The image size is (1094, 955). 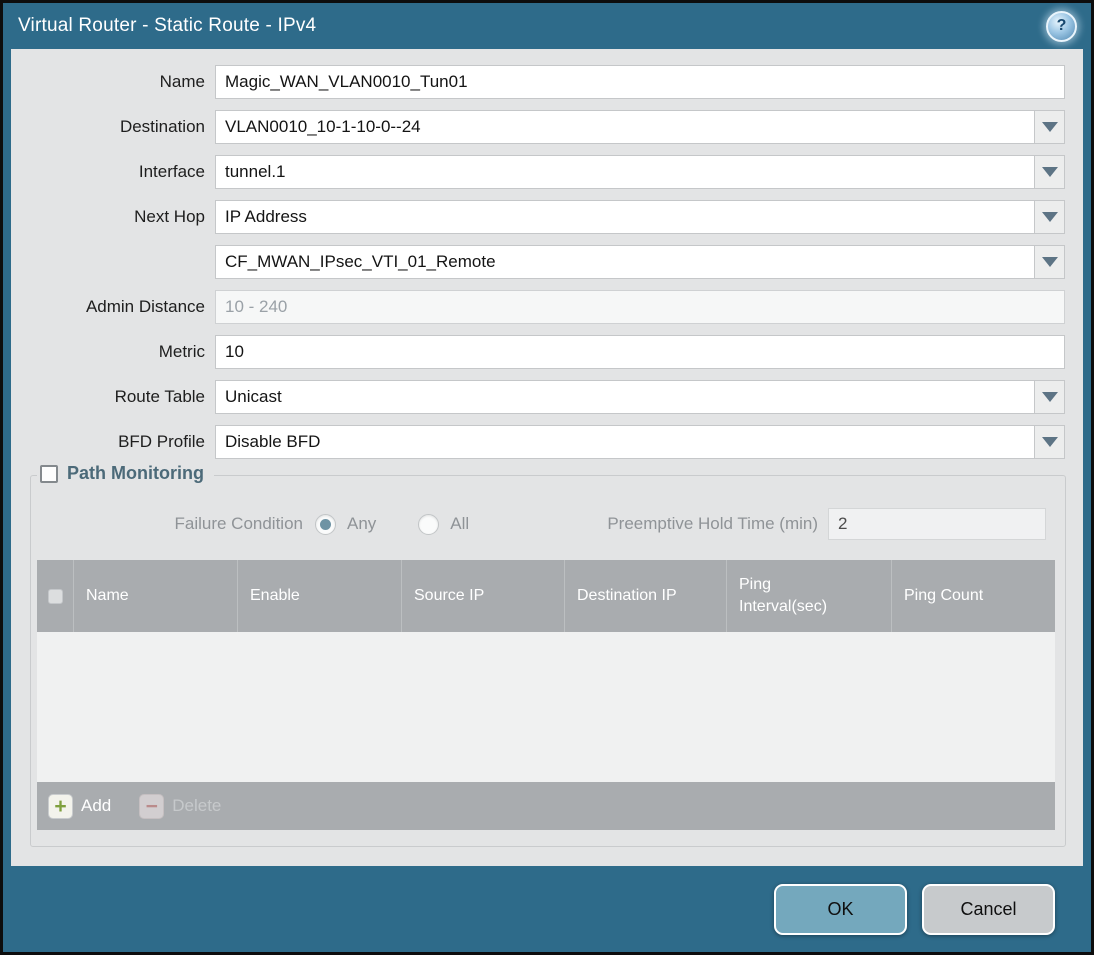 I want to click on route-table-dropdown-button, so click(x=1049, y=397).